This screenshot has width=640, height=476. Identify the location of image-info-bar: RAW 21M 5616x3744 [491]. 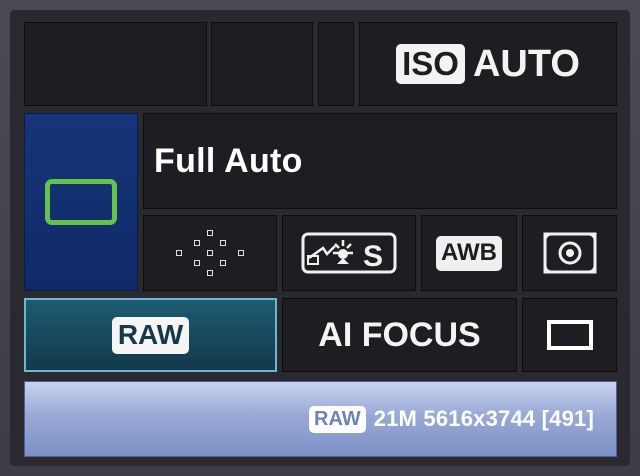
(320, 419).